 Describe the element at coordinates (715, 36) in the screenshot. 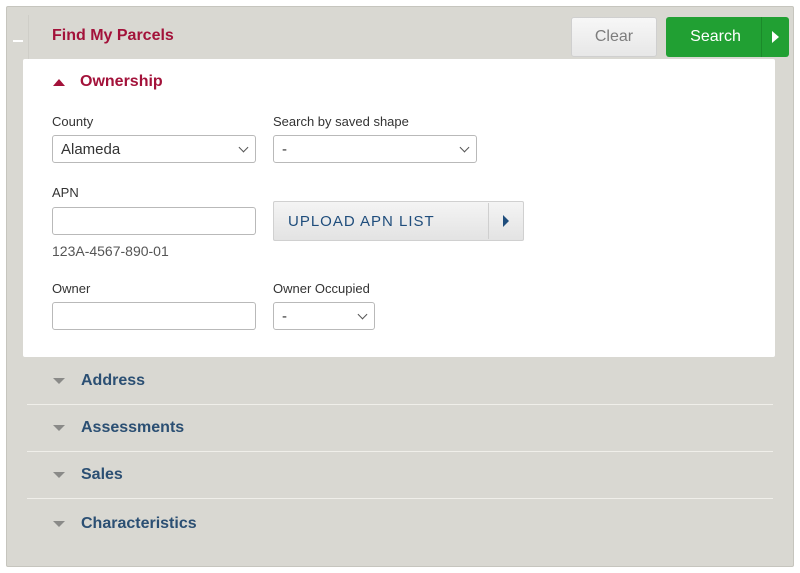

I see `search-button-label: Search` at that location.